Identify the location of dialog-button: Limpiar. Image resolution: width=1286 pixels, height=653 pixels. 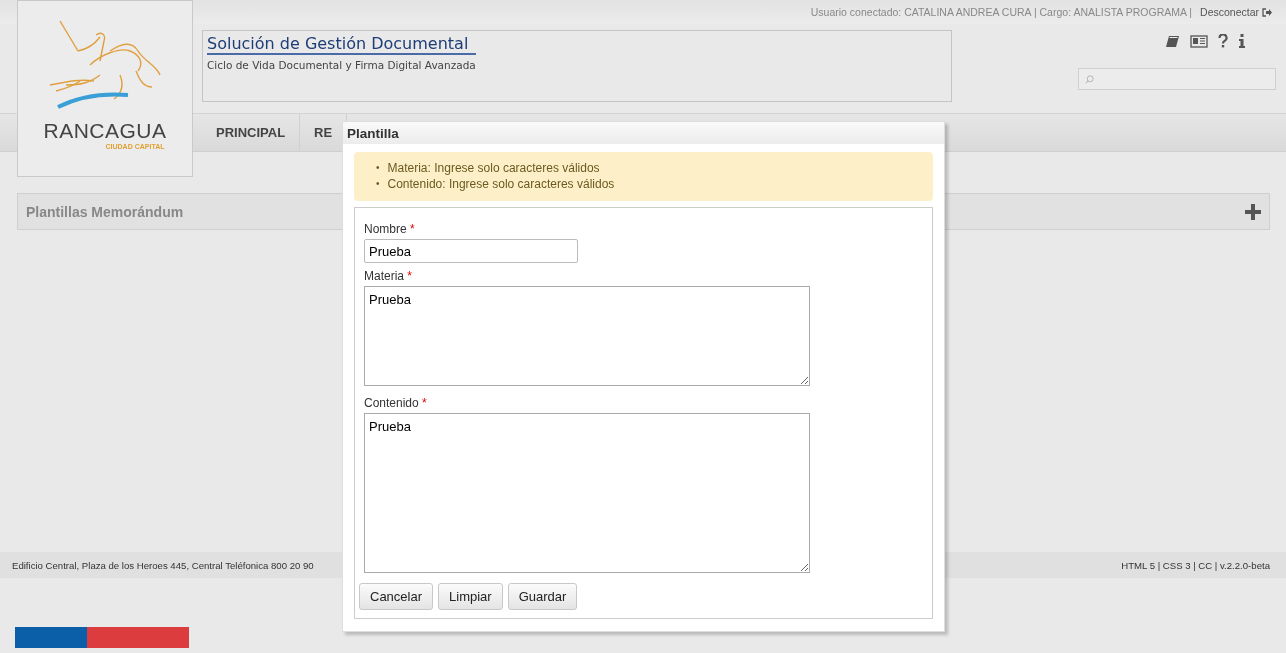
(470, 596).